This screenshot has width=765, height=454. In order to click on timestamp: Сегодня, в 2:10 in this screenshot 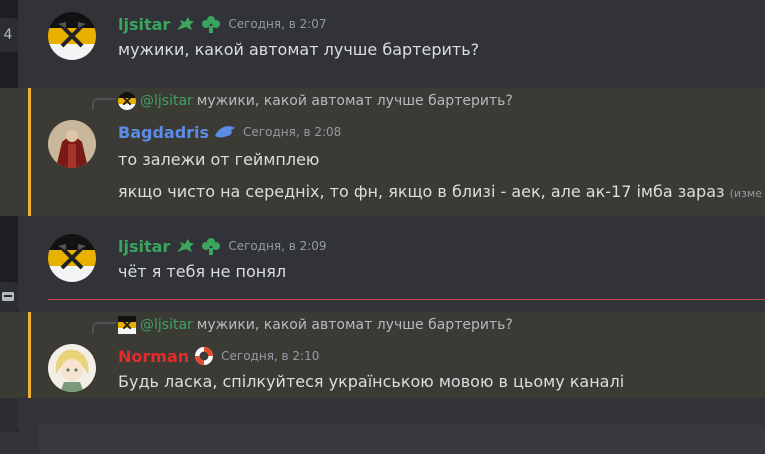, I will do `click(270, 356)`.